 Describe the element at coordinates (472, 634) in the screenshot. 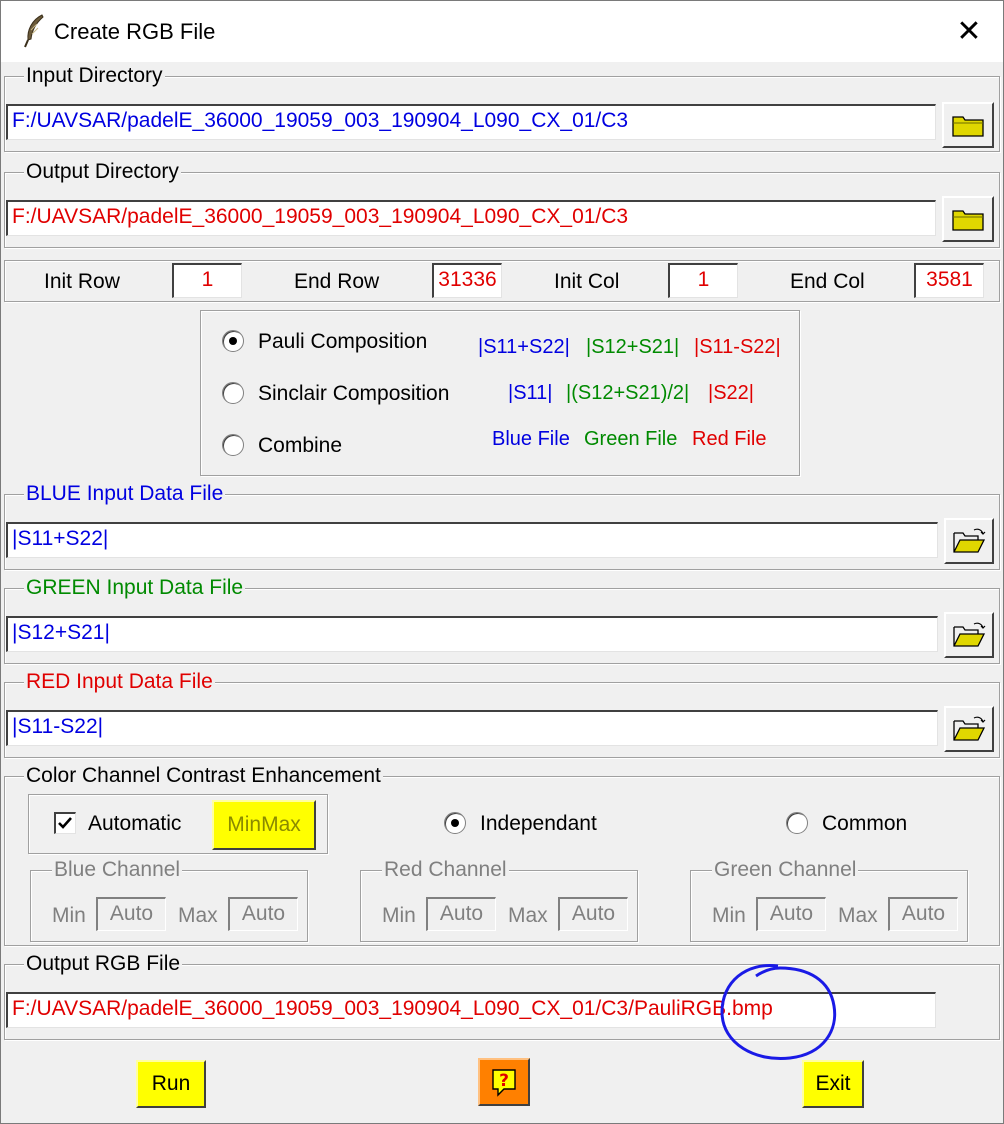

I see `green-input-field: |S12+S21|` at that location.